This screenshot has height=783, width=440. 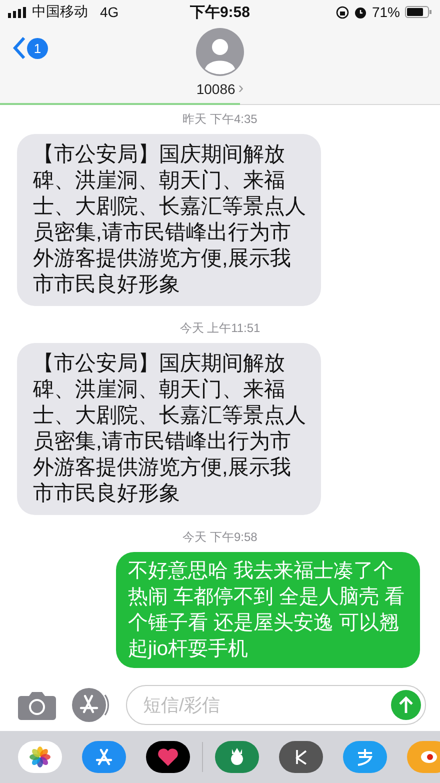 I want to click on send-icon, so click(x=406, y=705).